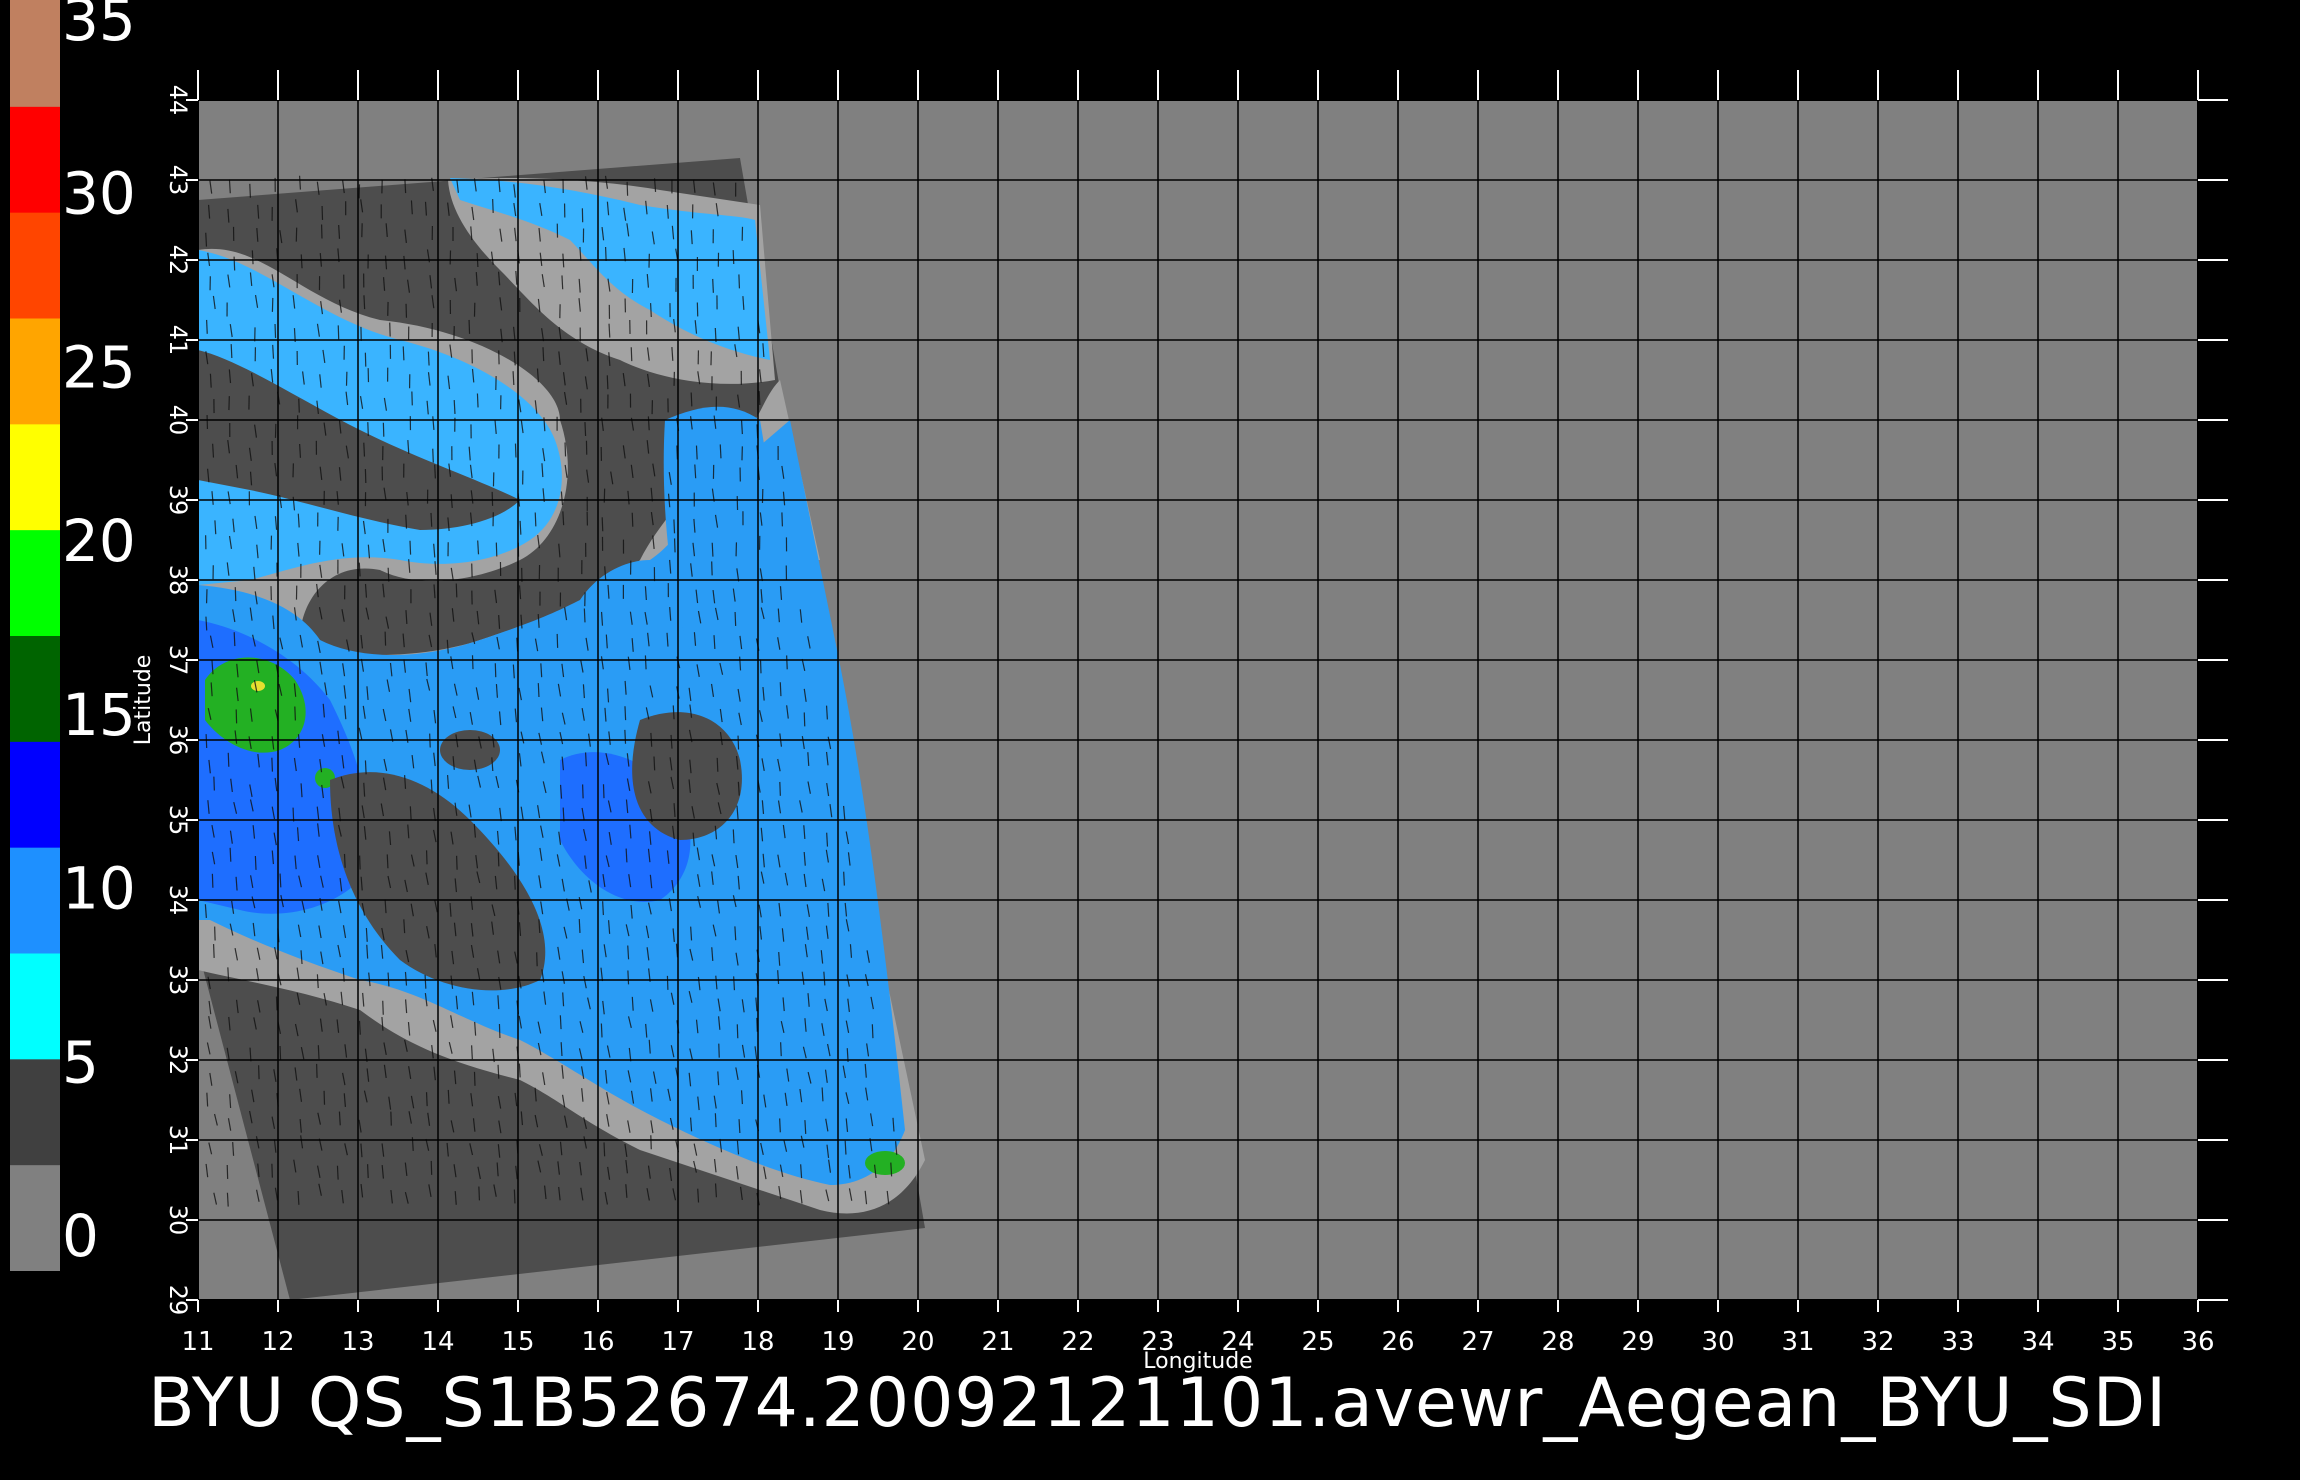  What do you see at coordinates (178, 180) in the screenshot?
I see `y-tick-label: 43` at bounding box center [178, 180].